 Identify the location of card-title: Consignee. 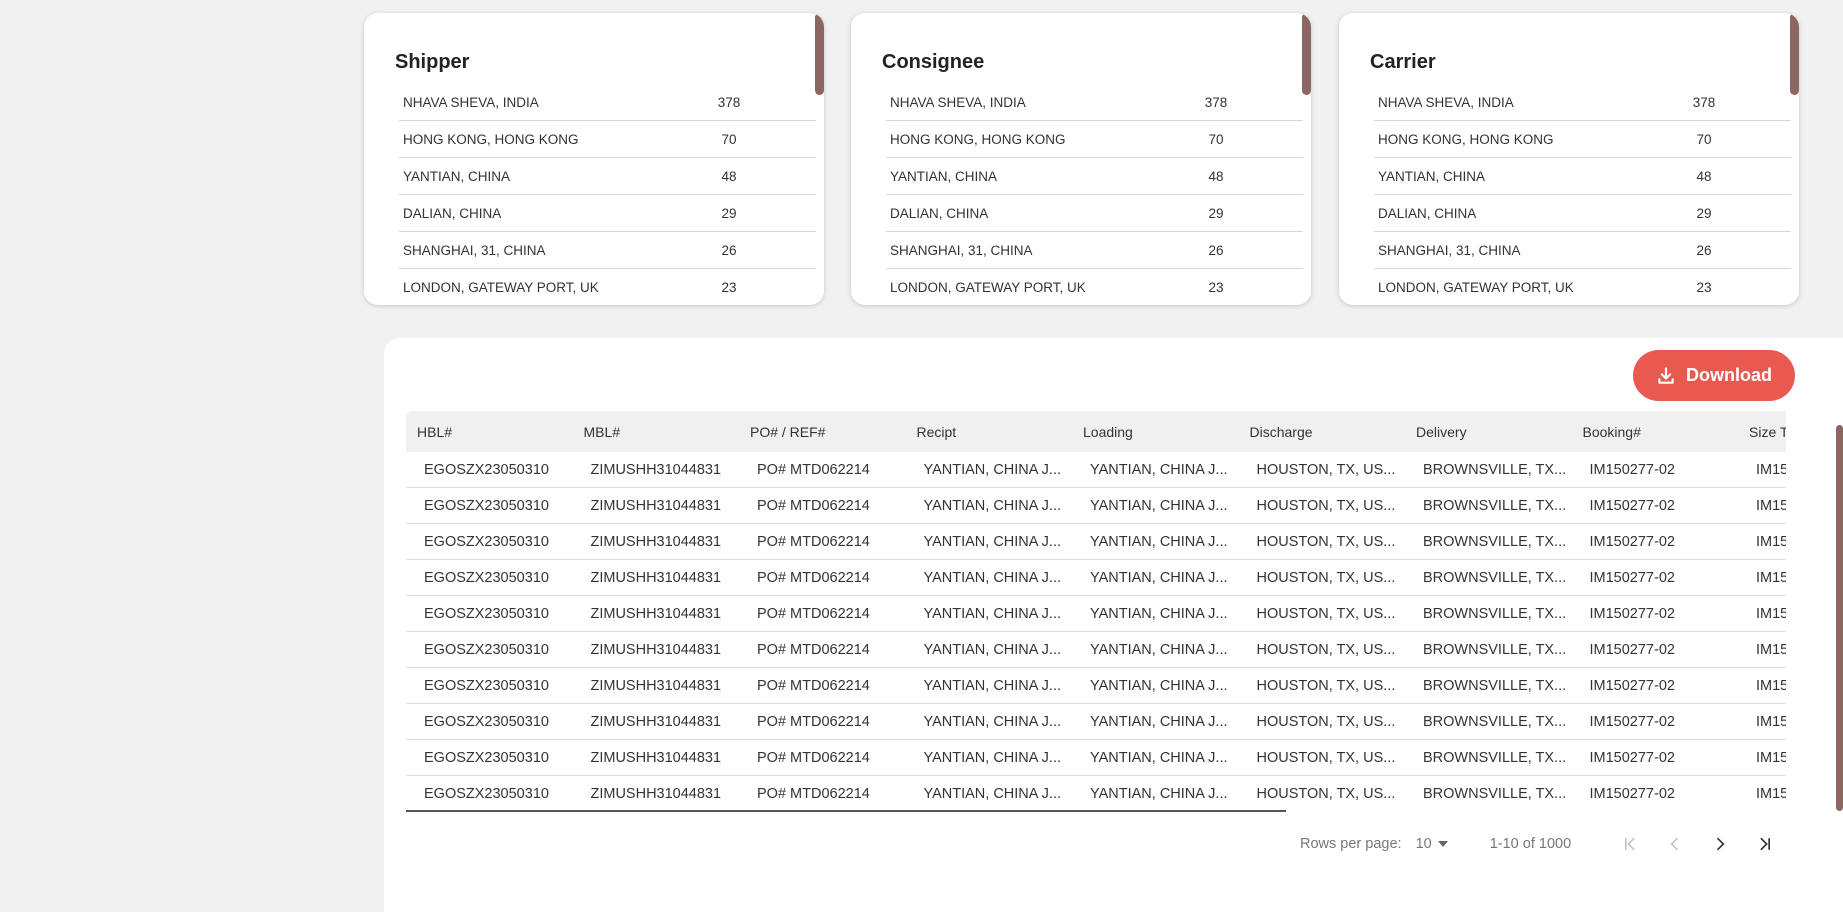
(933, 62).